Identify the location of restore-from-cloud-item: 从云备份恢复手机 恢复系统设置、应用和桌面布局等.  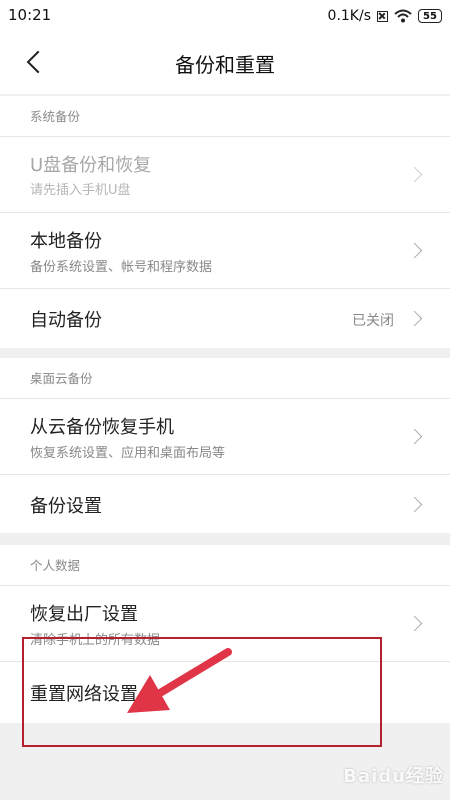
(225, 436).